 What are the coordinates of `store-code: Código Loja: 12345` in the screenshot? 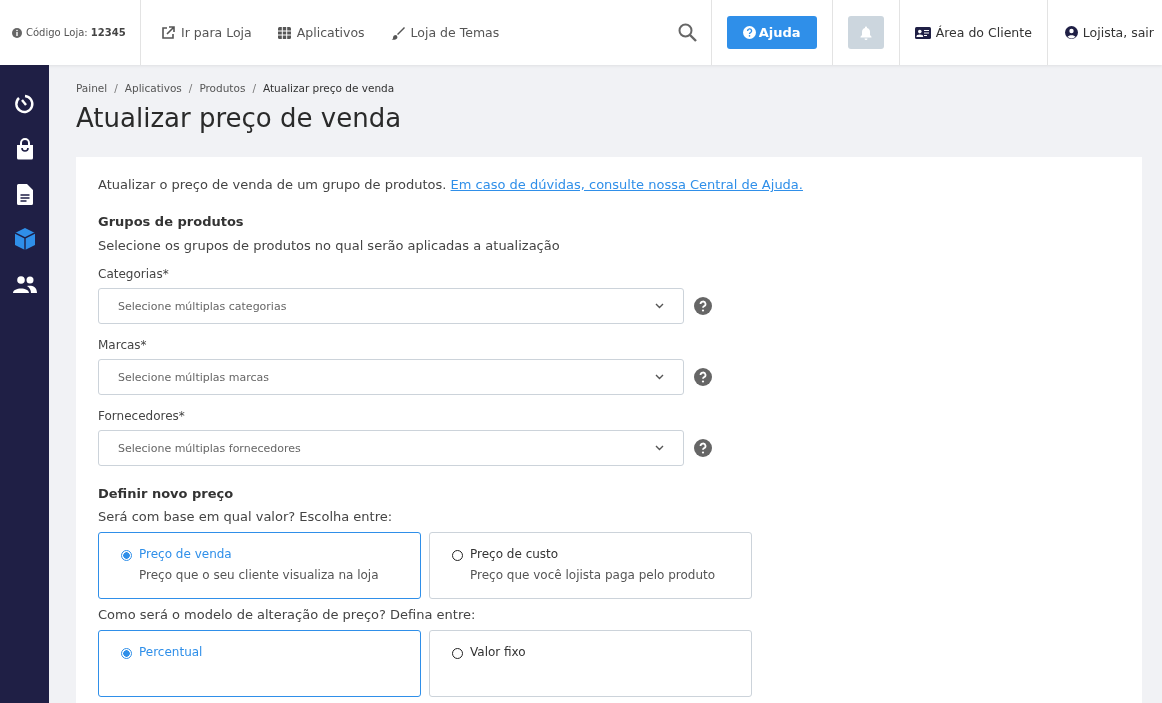 It's located at (76, 32).